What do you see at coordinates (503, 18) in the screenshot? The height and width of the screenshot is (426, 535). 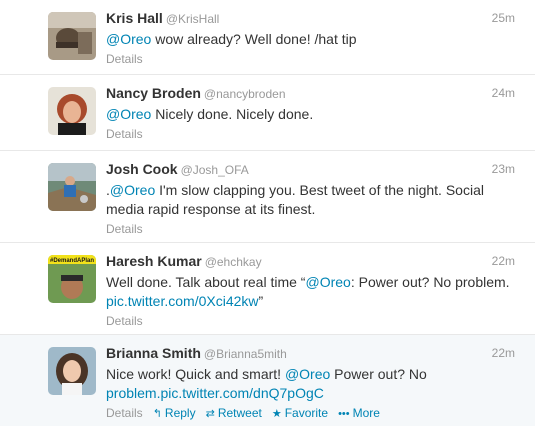 I see `tweet-timestamp: 25m` at bounding box center [503, 18].